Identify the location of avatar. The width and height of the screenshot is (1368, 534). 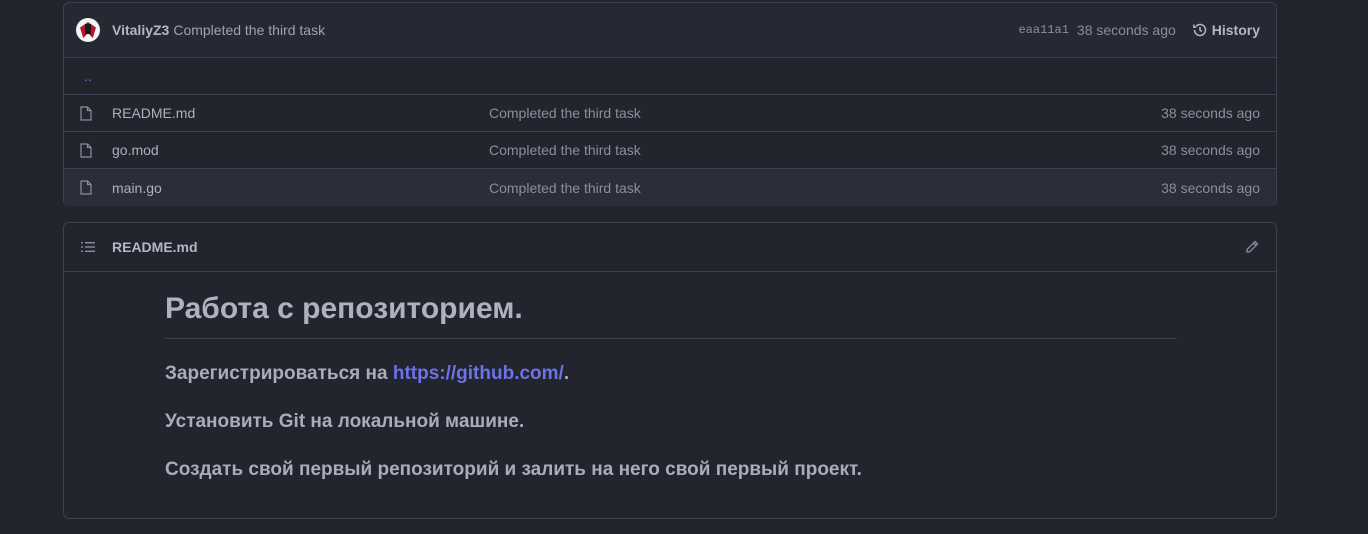
(88, 30).